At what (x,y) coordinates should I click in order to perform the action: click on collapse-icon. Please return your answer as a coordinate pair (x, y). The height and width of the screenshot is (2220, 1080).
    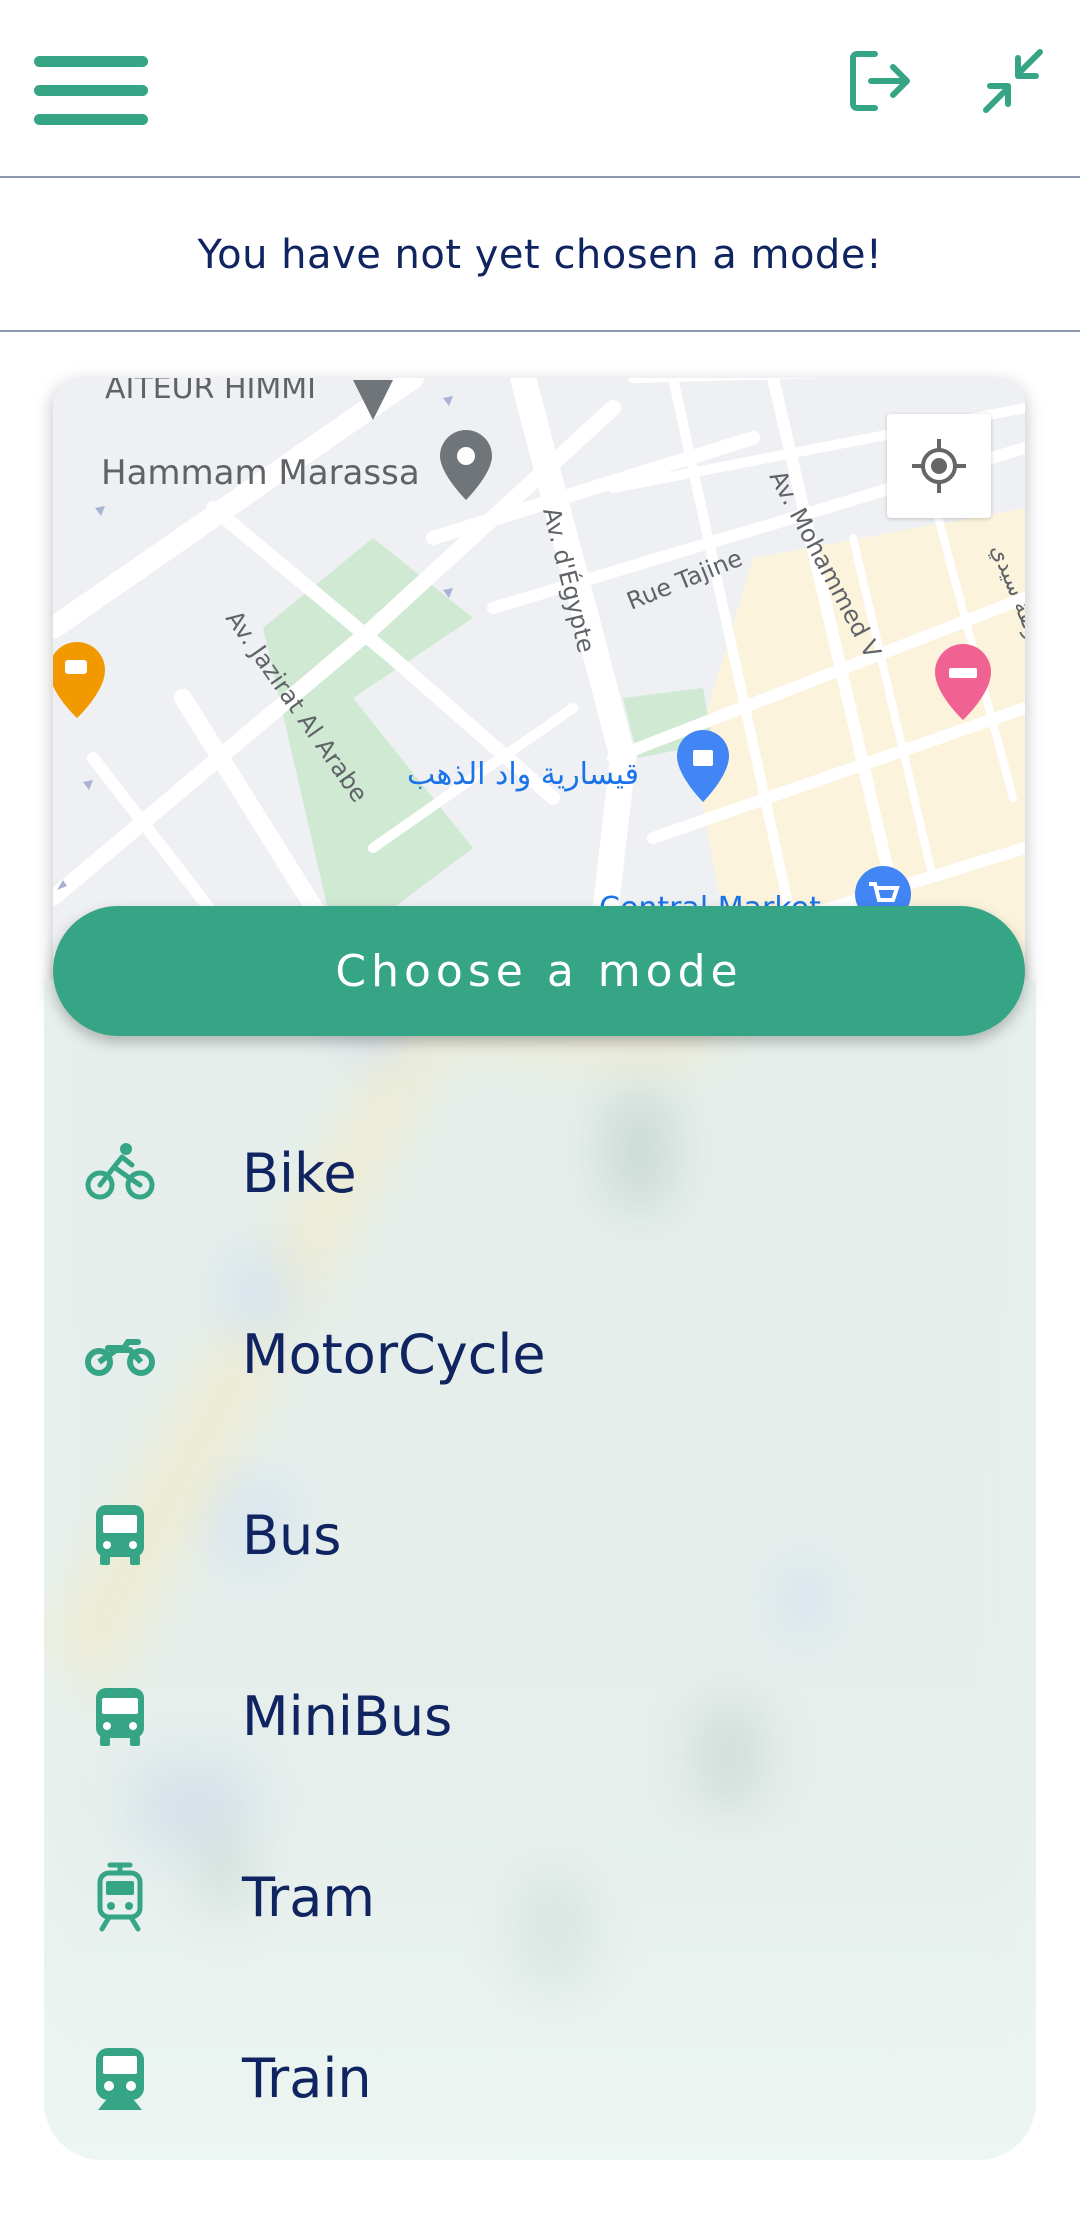
    Looking at the image, I should click on (1013, 81).